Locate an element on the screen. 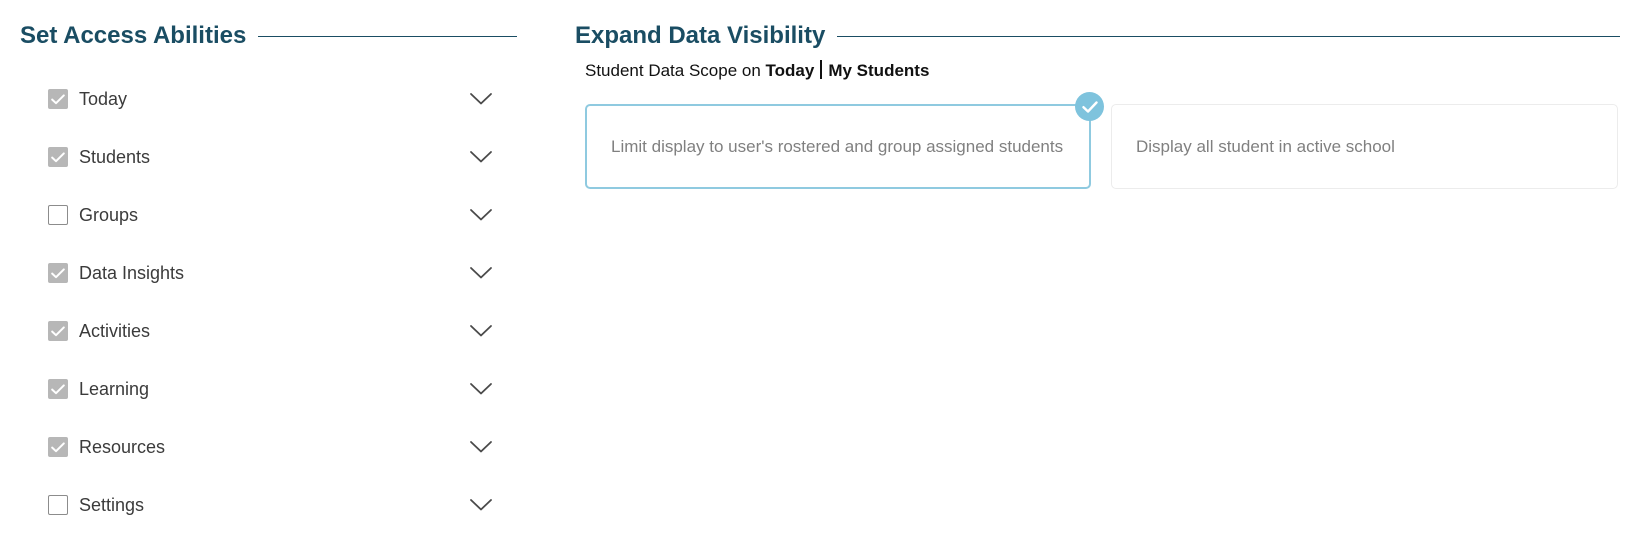 The height and width of the screenshot is (552, 1642). scope-separator is located at coordinates (821, 69).